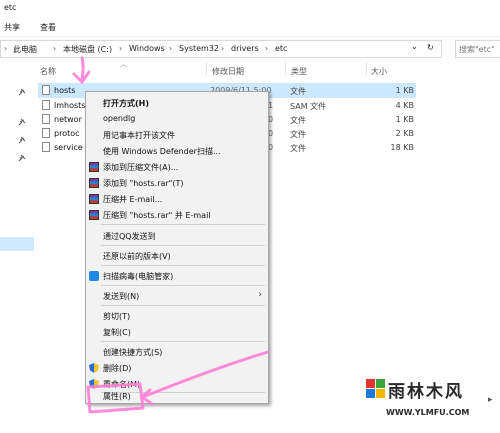 The width and height of the screenshot is (500, 433). What do you see at coordinates (204, 378) in the screenshot?
I see `annotation-arrow-properties` at bounding box center [204, 378].